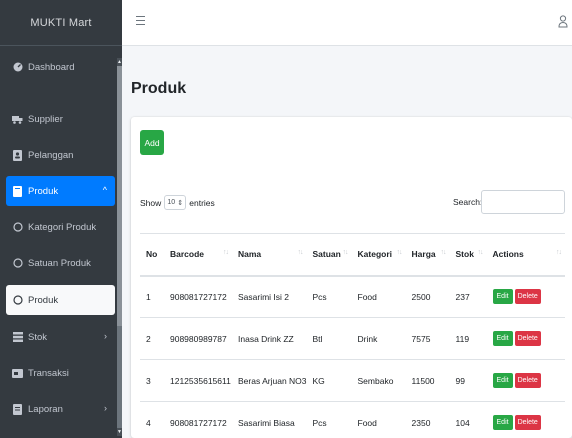 This screenshot has width=572, height=438. Describe the element at coordinates (329, 380) in the screenshot. I see `cell-satuan: KG` at that location.